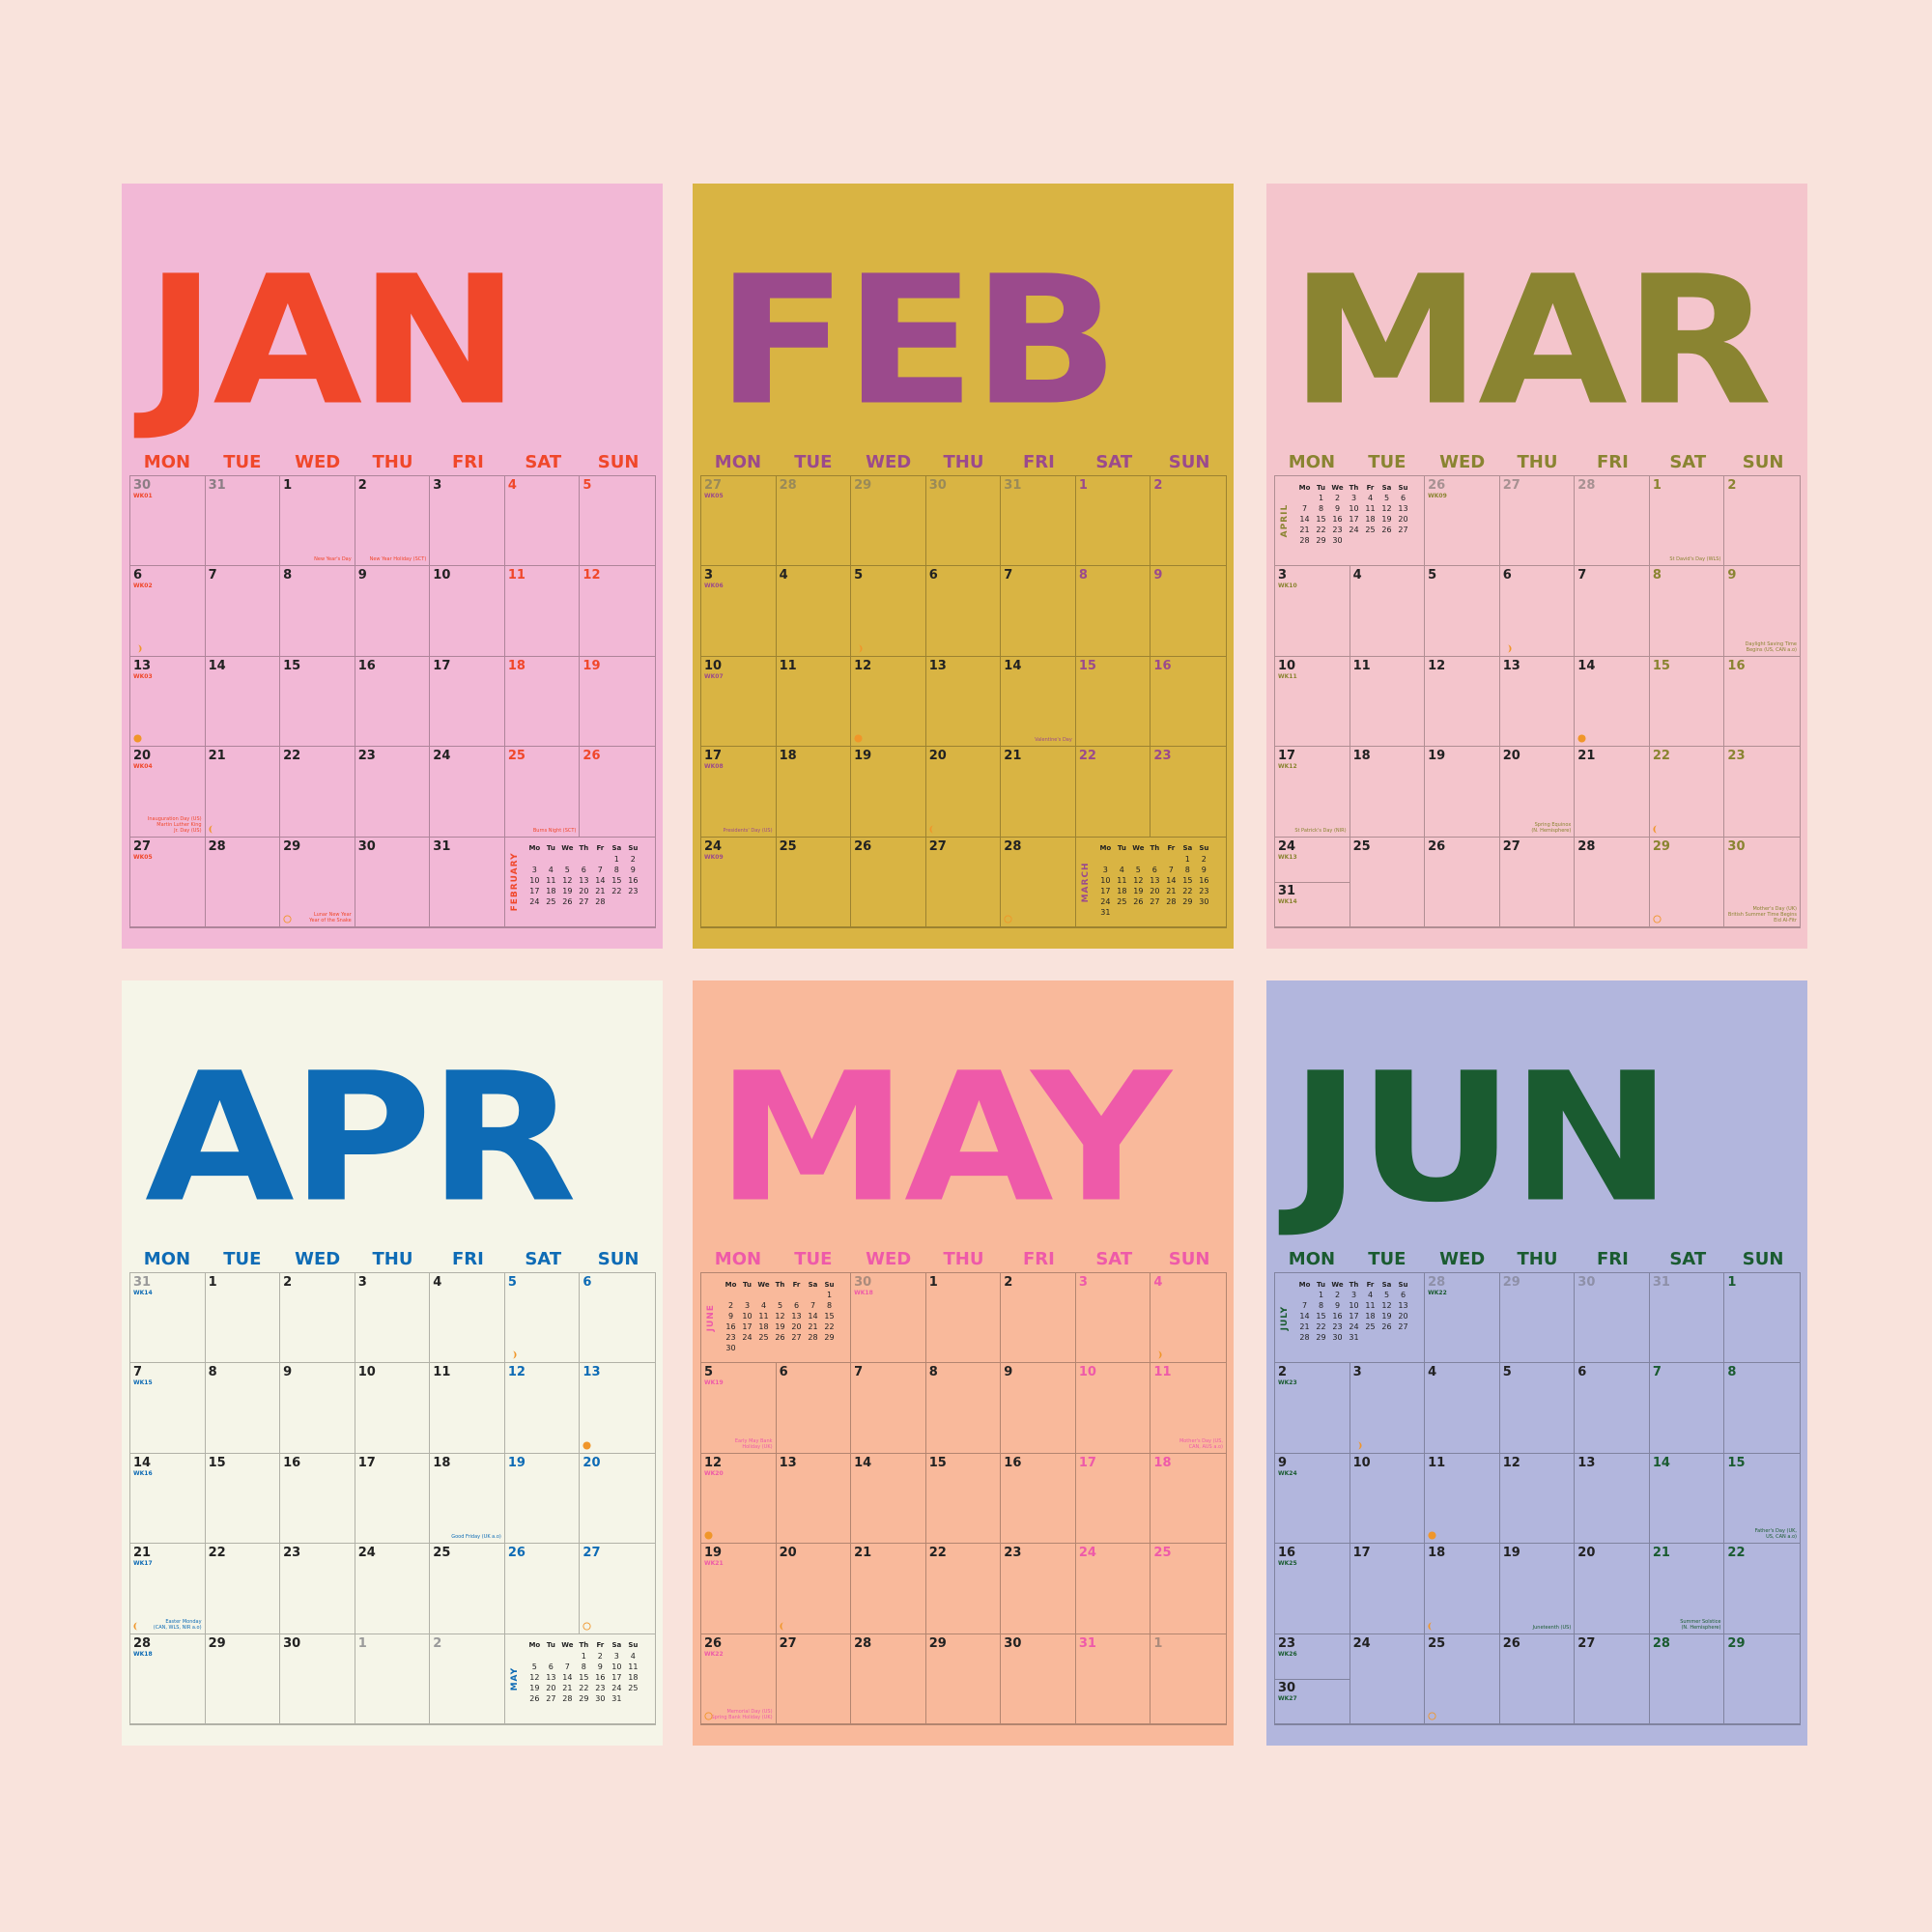 This screenshot has width=1932, height=1932. What do you see at coordinates (1312, 1701) in the screenshot?
I see `day-cell-bottom: 30 WK27` at bounding box center [1312, 1701].